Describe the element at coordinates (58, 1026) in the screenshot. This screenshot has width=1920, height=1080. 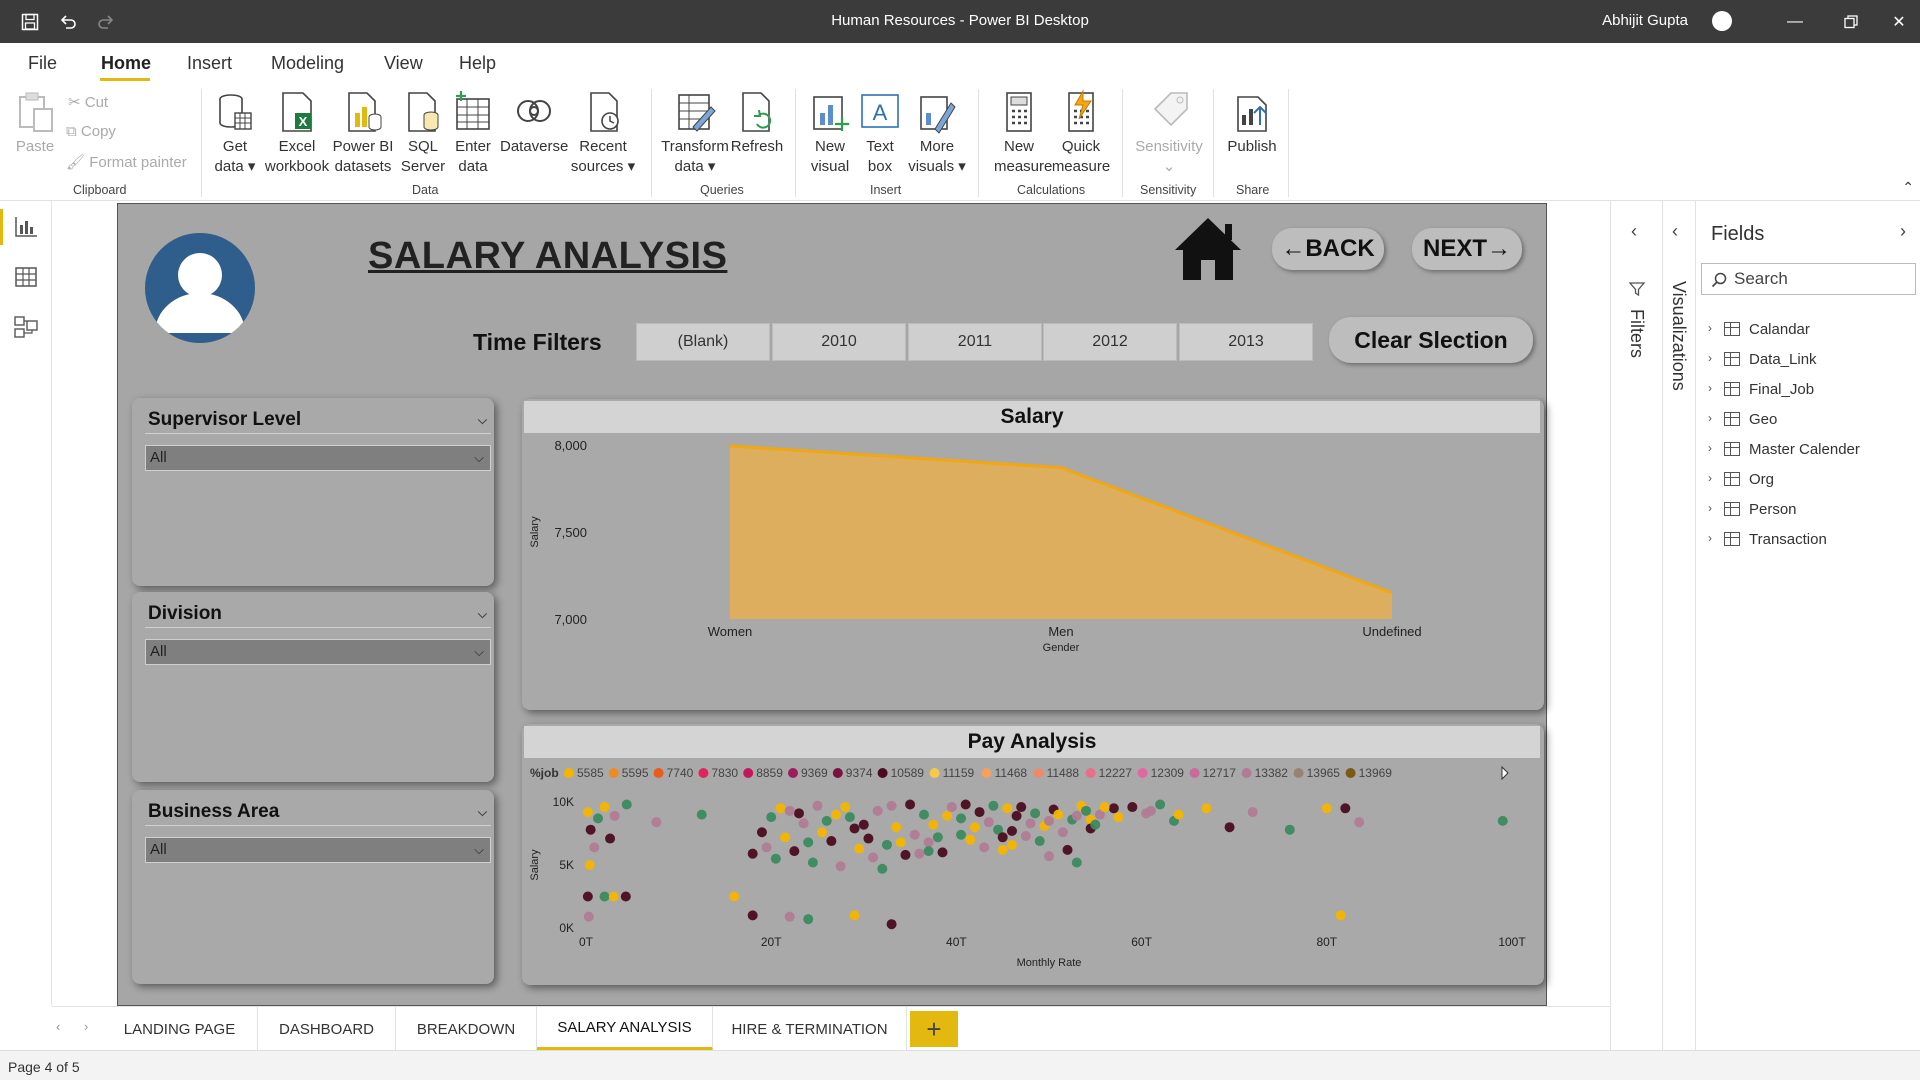
I see `tab-scroll-left-icon: ‹` at that location.